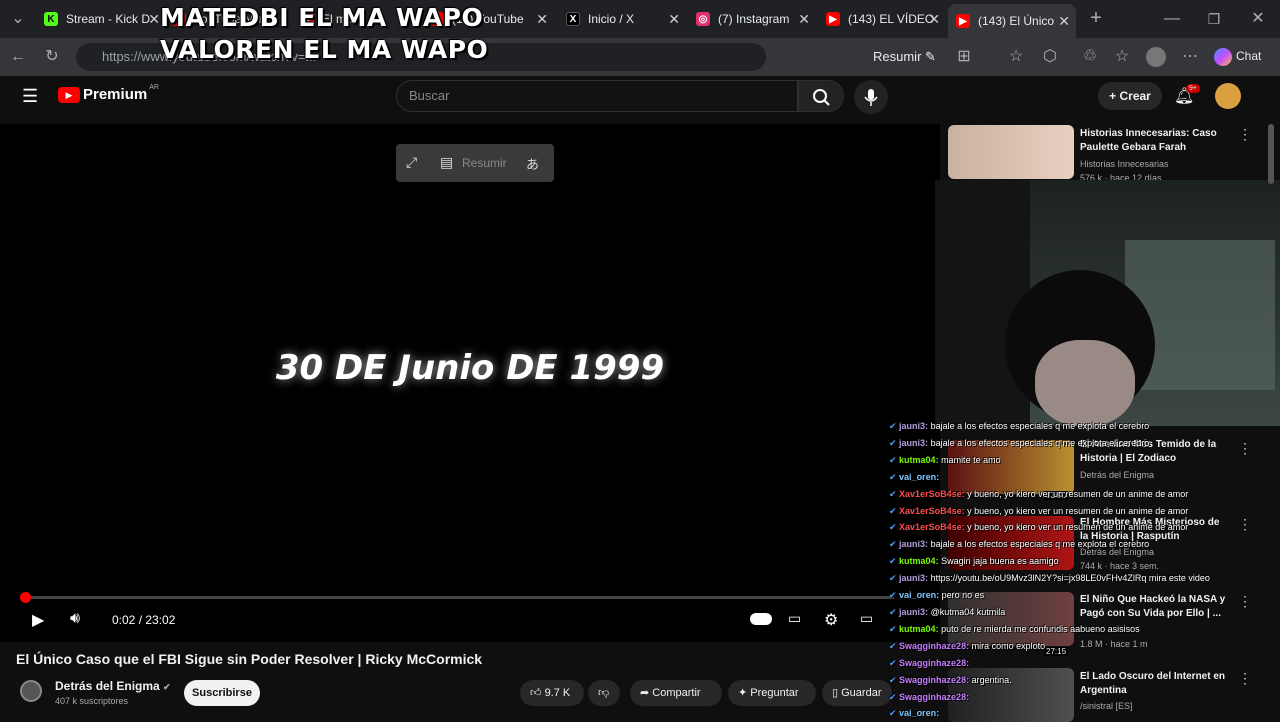 The width and height of the screenshot is (1280, 722). I want to click on chat-message: ✔ Swagginhaze28: argentina., so click(1059, 680).